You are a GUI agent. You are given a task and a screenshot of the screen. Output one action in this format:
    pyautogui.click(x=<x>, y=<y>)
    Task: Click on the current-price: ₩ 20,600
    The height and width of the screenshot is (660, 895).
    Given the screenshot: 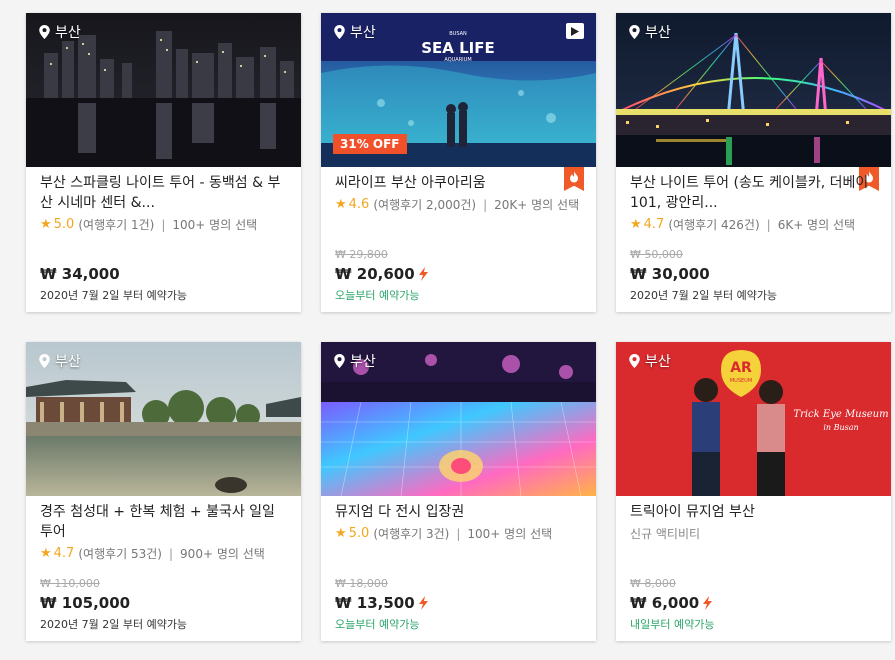 What is the action you would take?
    pyautogui.click(x=375, y=274)
    